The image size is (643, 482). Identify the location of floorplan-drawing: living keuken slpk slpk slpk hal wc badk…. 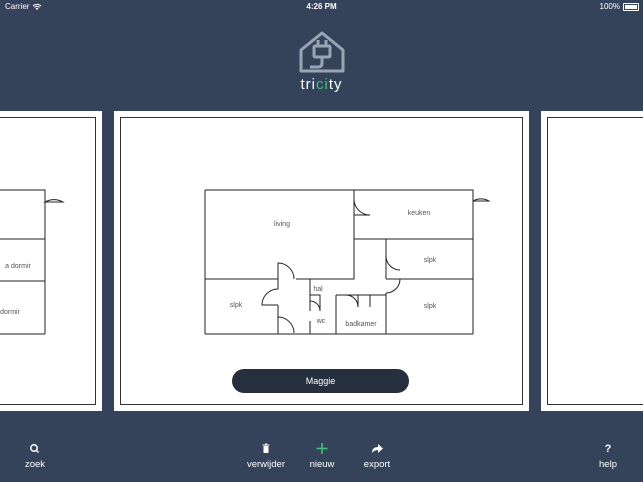
(347, 262).